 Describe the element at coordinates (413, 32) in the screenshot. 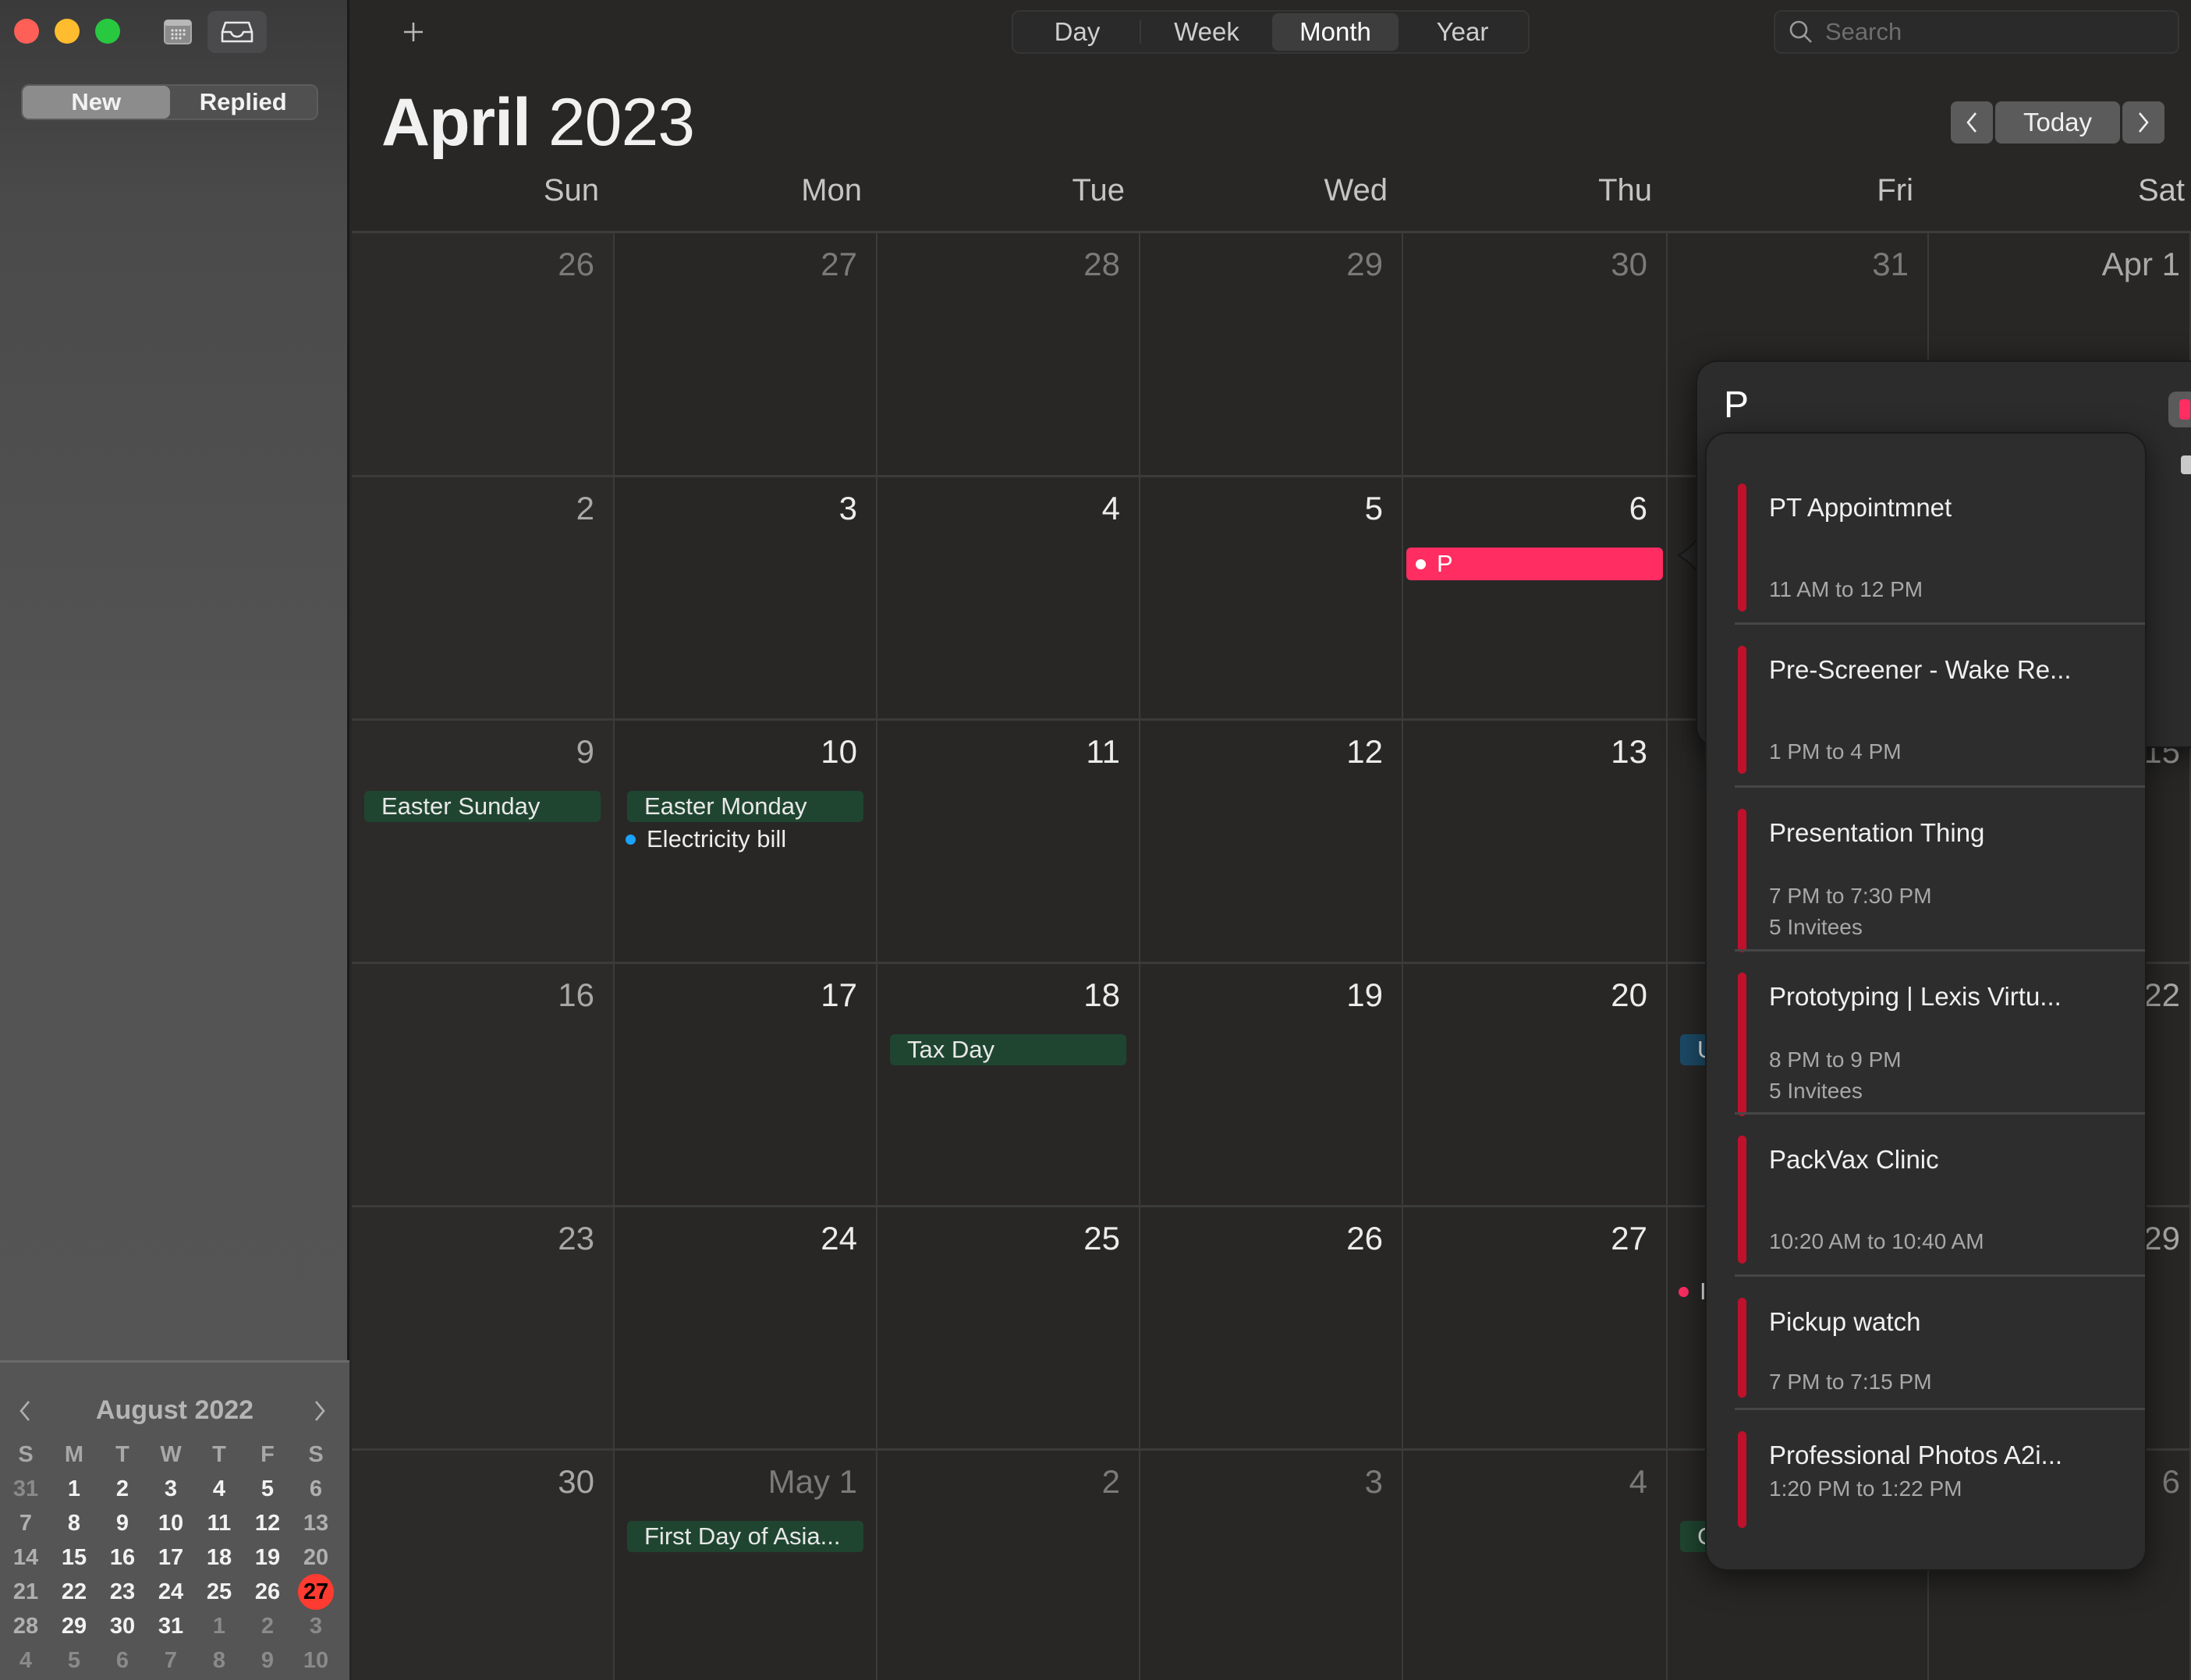

I see `add-event-button` at that location.